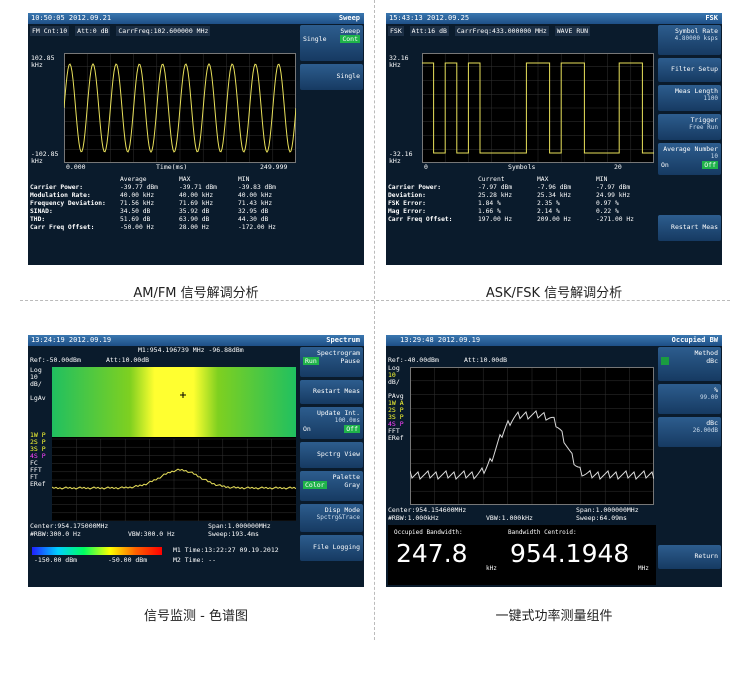 Image resolution: width=750 pixels, height=683 pixels. What do you see at coordinates (572, 31) in the screenshot?
I see `info-wave-run: WAVE RUN` at bounding box center [572, 31].